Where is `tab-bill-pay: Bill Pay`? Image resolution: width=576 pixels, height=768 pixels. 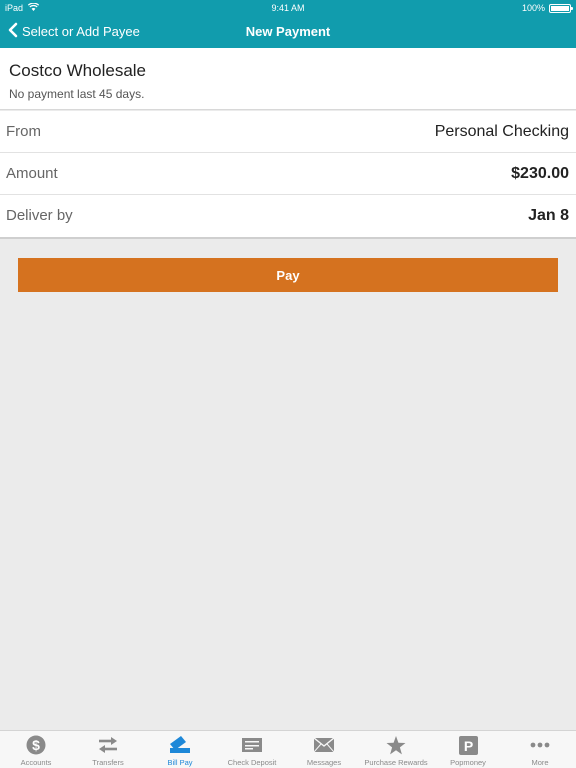 tab-bill-pay: Bill Pay is located at coordinates (180, 749).